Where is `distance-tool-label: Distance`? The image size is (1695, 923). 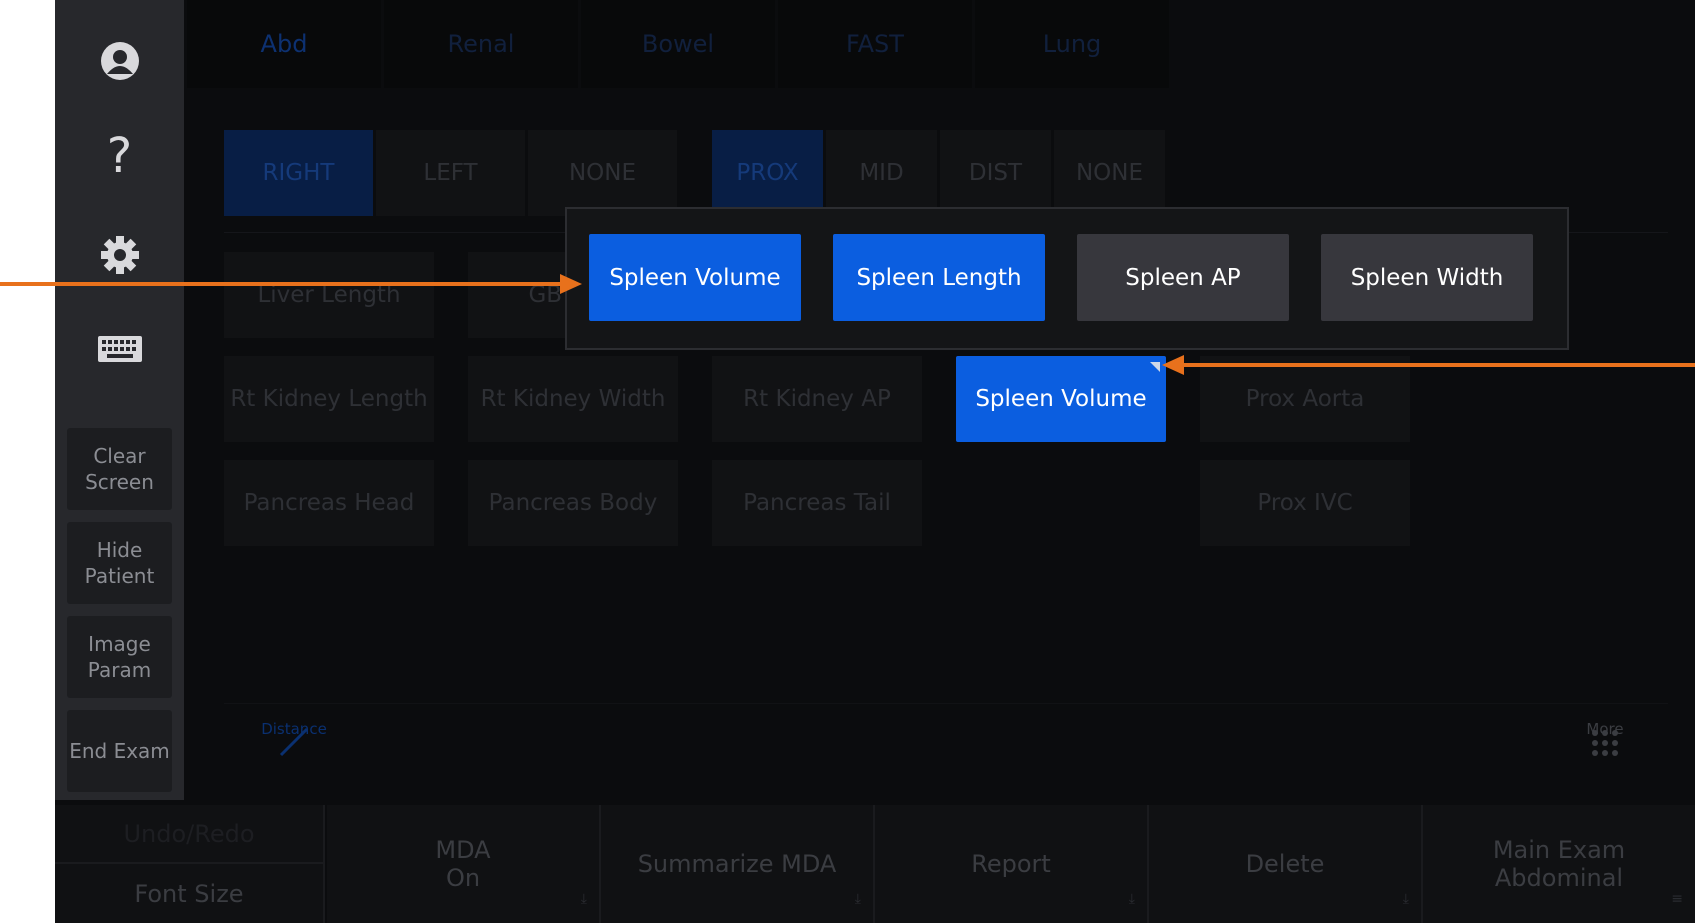
distance-tool-label: Distance is located at coordinates (294, 729).